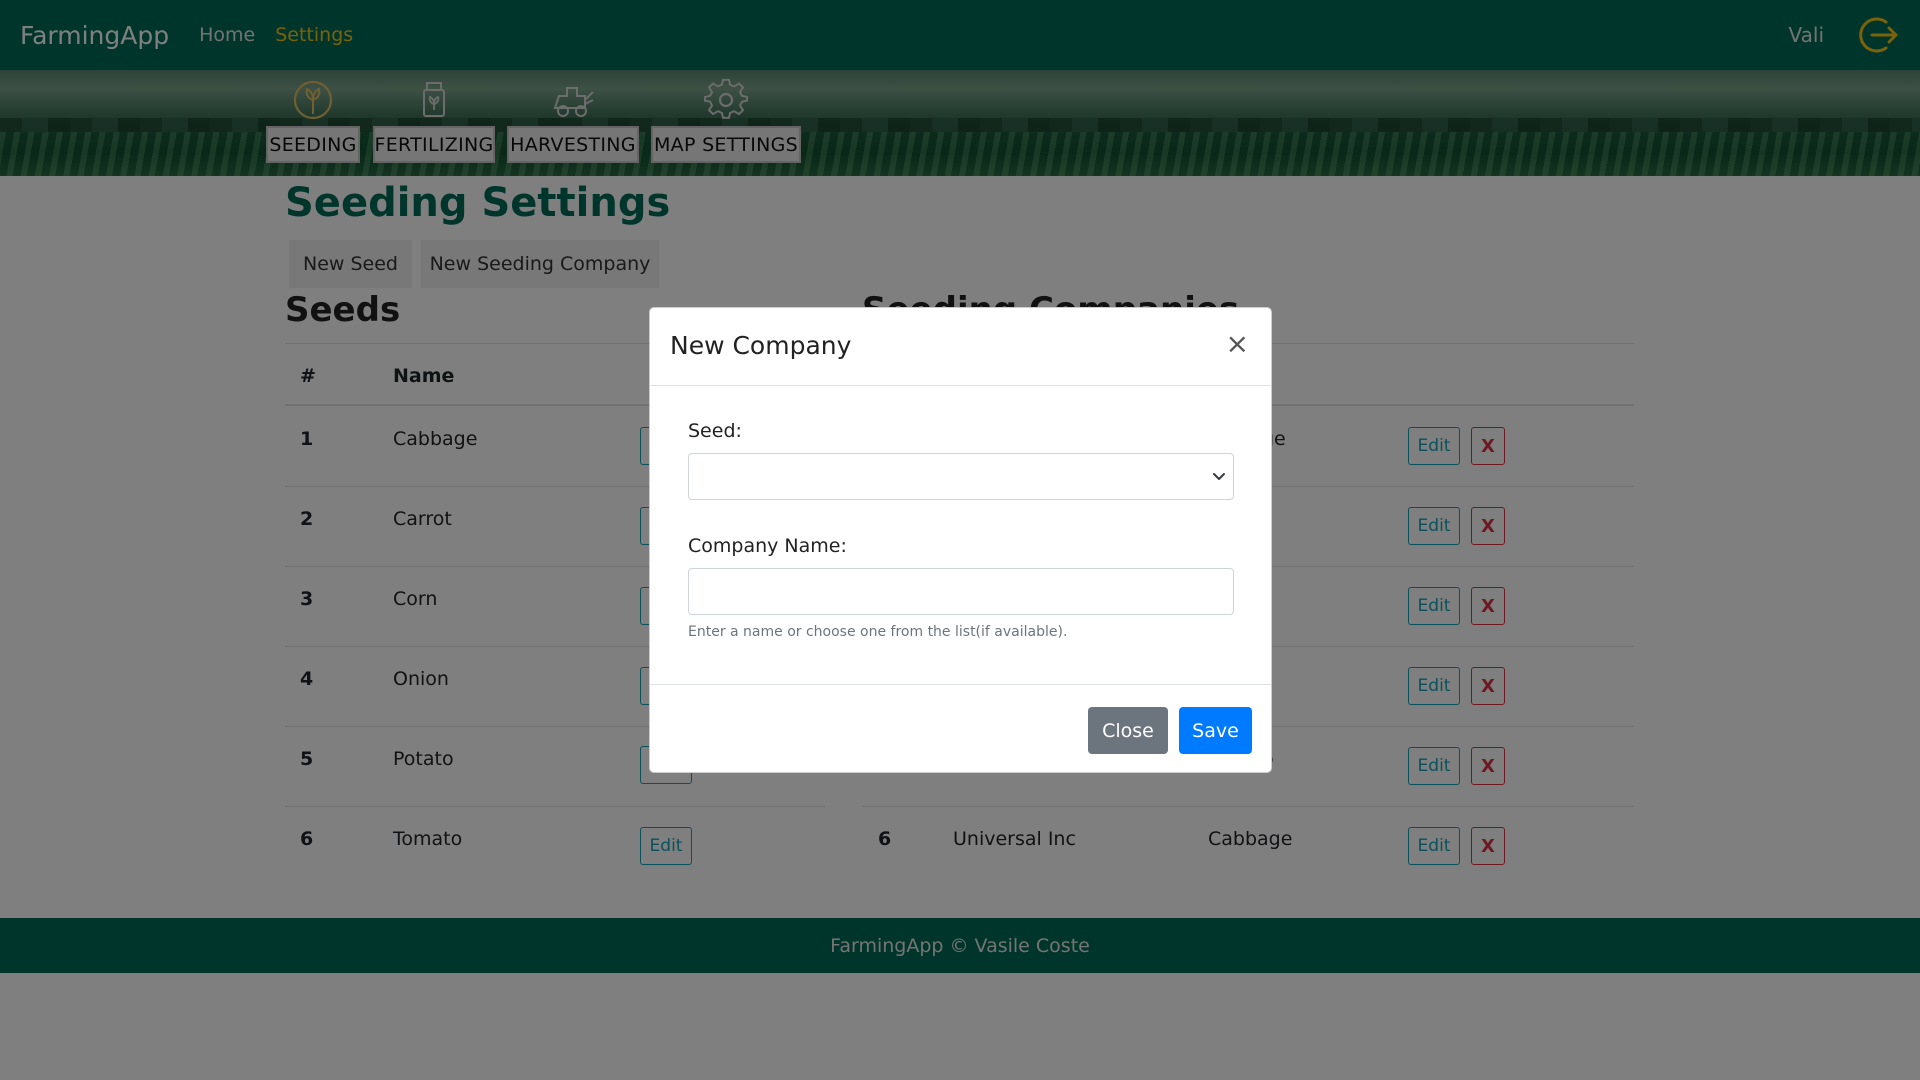  Describe the element at coordinates (1215, 730) in the screenshot. I see `save-button: Save` at that location.